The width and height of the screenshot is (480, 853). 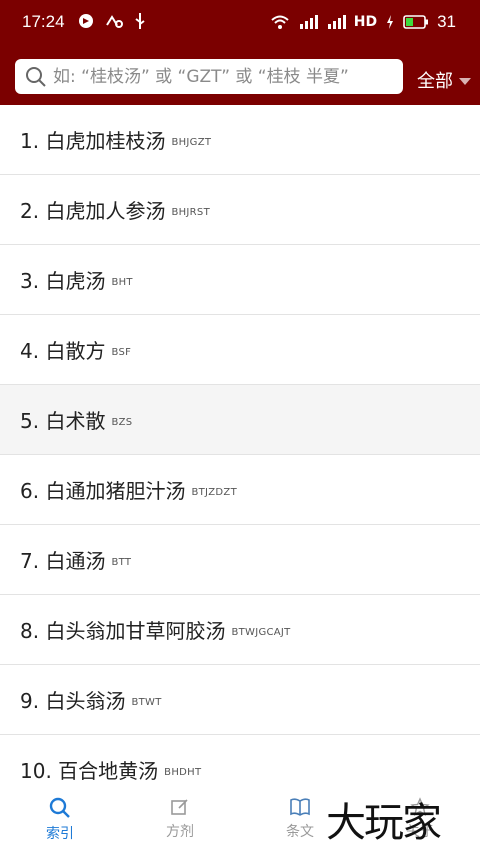 What do you see at coordinates (180, 832) in the screenshot?
I see `tab-label: 方剂` at bounding box center [180, 832].